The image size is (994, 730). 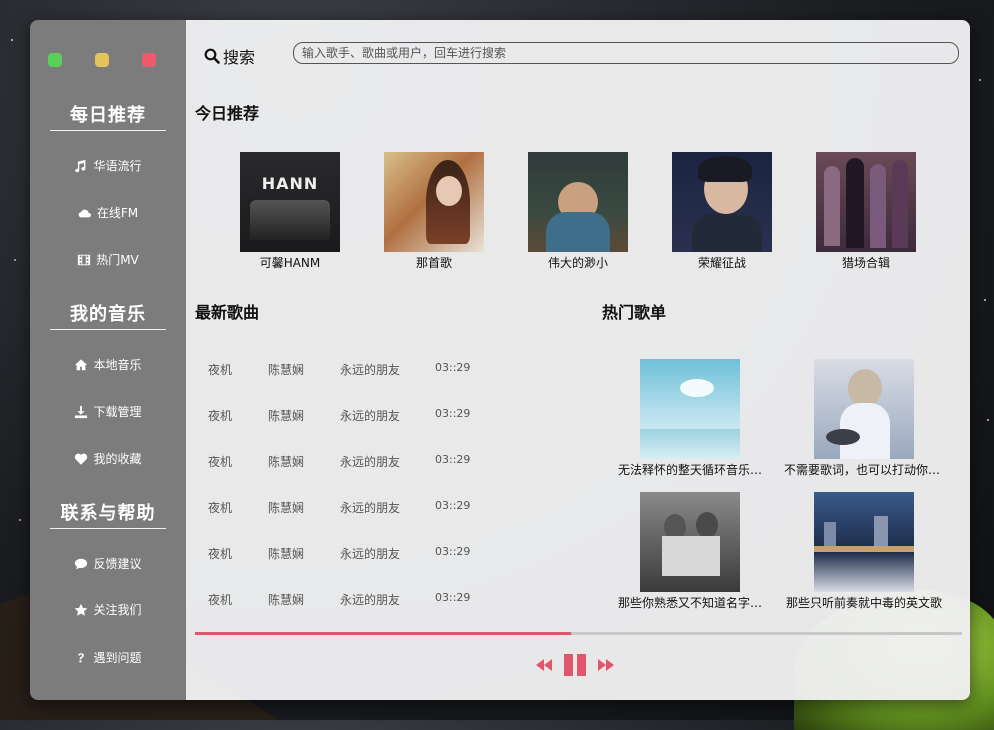 What do you see at coordinates (55, 60) in the screenshot?
I see `window-minimize-button` at bounding box center [55, 60].